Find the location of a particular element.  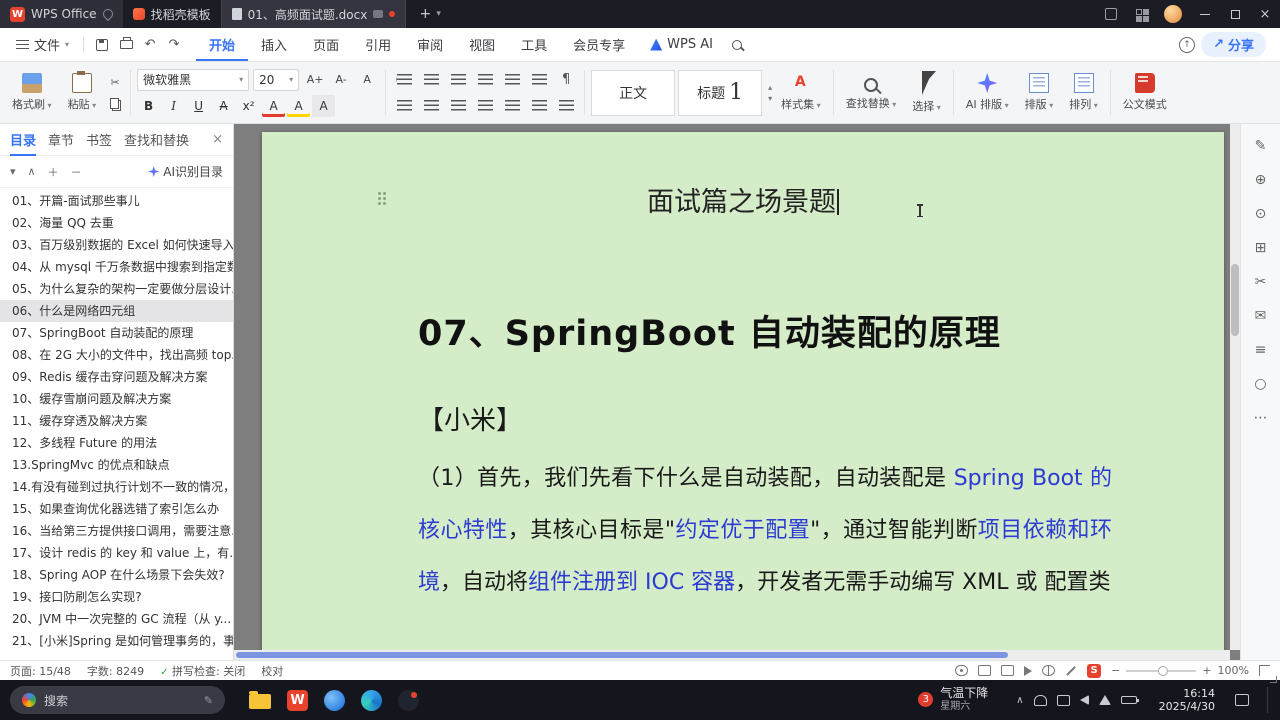

web-layout-icon is located at coordinates (1049, 670).